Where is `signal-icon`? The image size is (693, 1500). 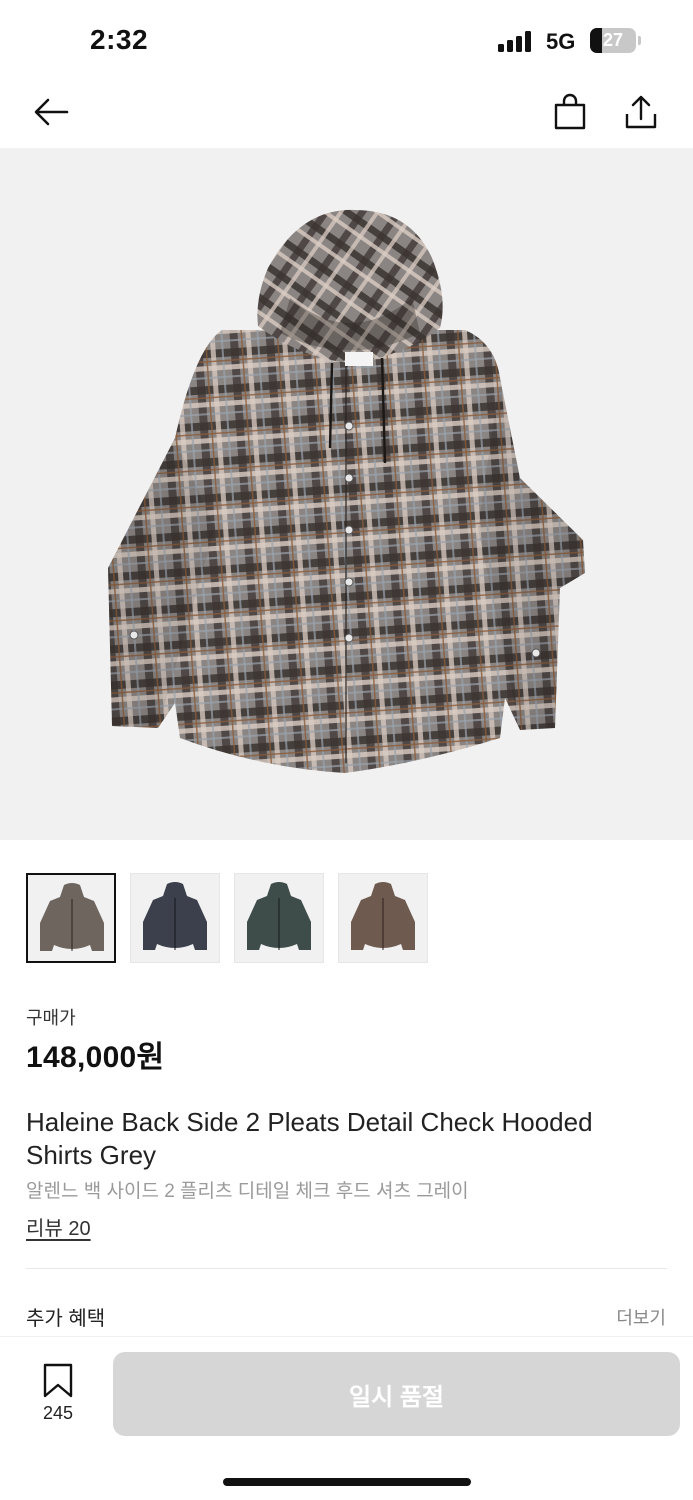
signal-icon is located at coordinates (517, 41).